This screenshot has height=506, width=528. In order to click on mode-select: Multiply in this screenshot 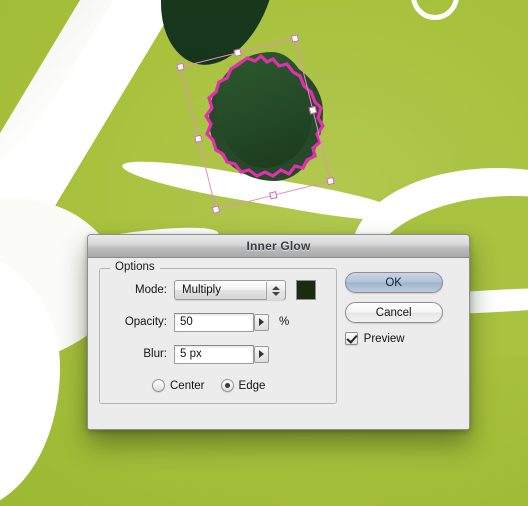, I will do `click(230, 290)`.